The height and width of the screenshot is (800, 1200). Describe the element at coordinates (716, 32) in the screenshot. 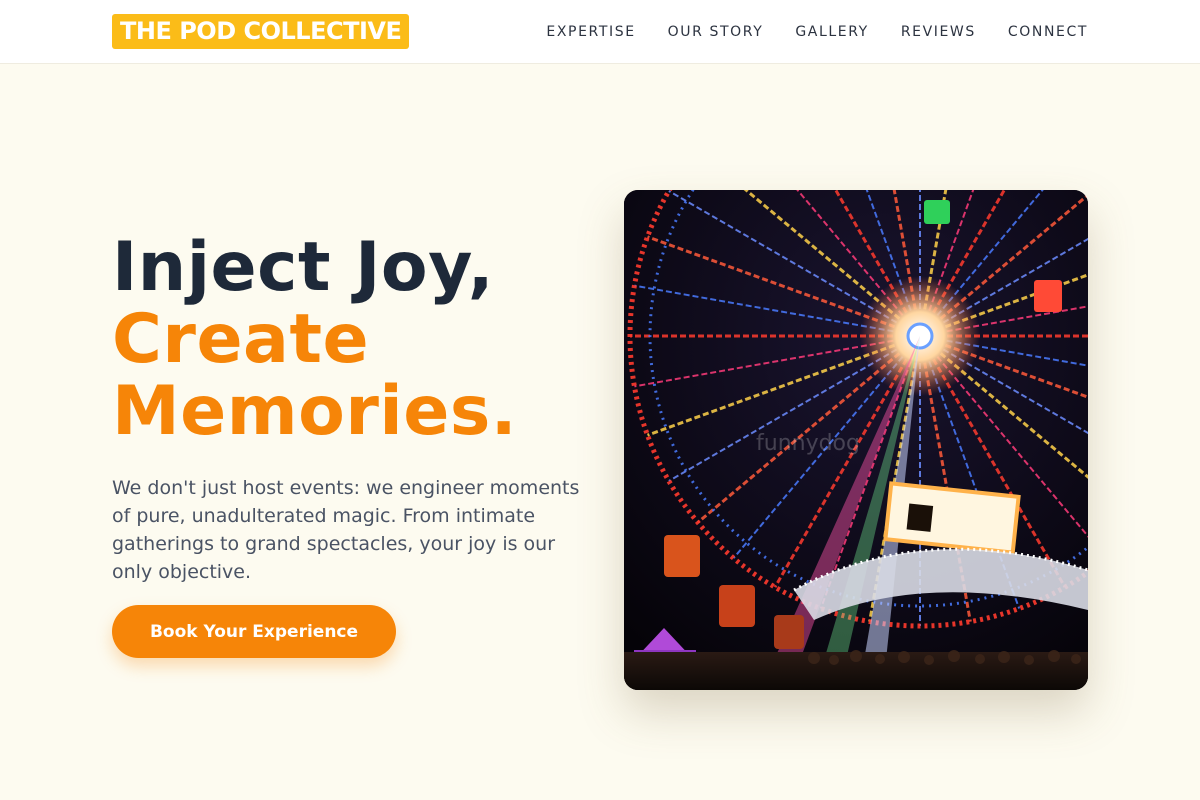

I see `nav-link-our-story: OUR STORY` at that location.